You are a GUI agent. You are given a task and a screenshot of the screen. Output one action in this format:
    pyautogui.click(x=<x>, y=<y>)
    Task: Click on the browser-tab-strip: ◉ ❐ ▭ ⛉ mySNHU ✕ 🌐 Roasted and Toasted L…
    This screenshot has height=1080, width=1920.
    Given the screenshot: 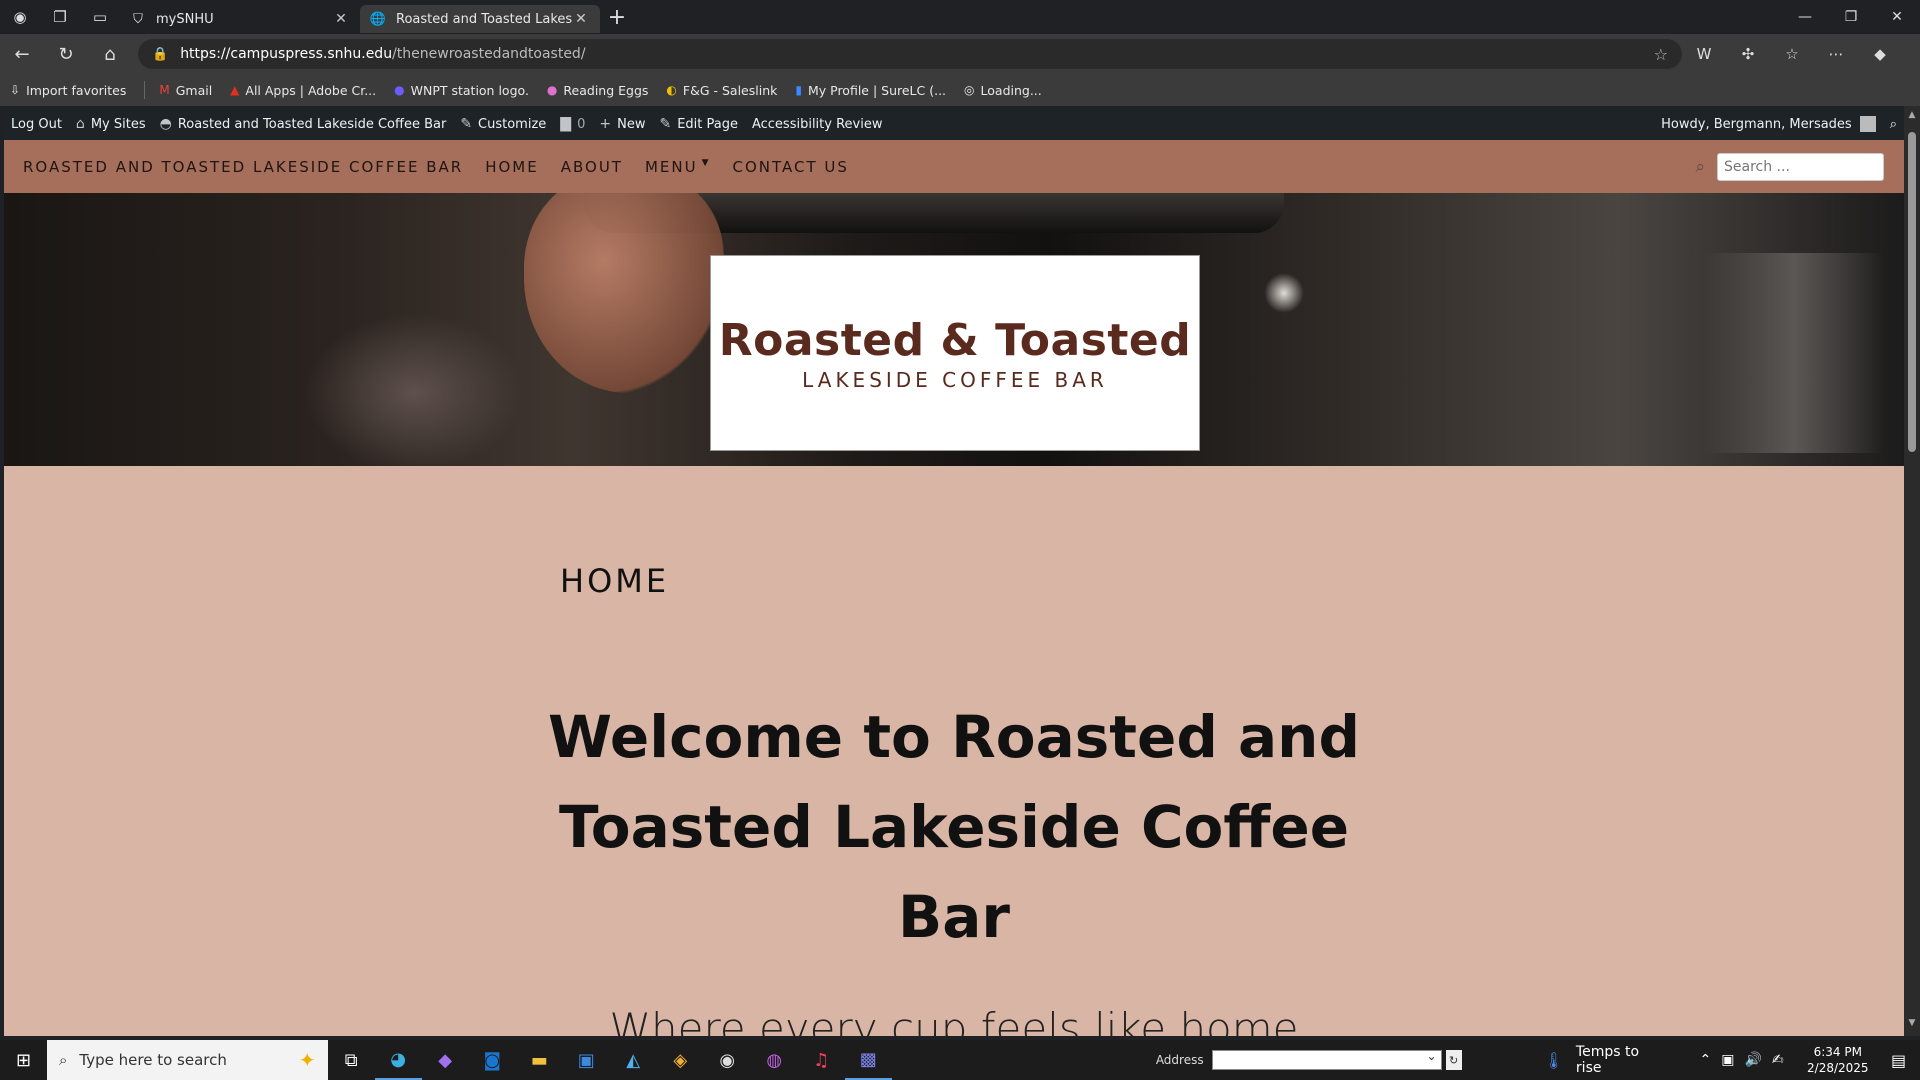 What is the action you would take?
    pyautogui.click(x=960, y=17)
    